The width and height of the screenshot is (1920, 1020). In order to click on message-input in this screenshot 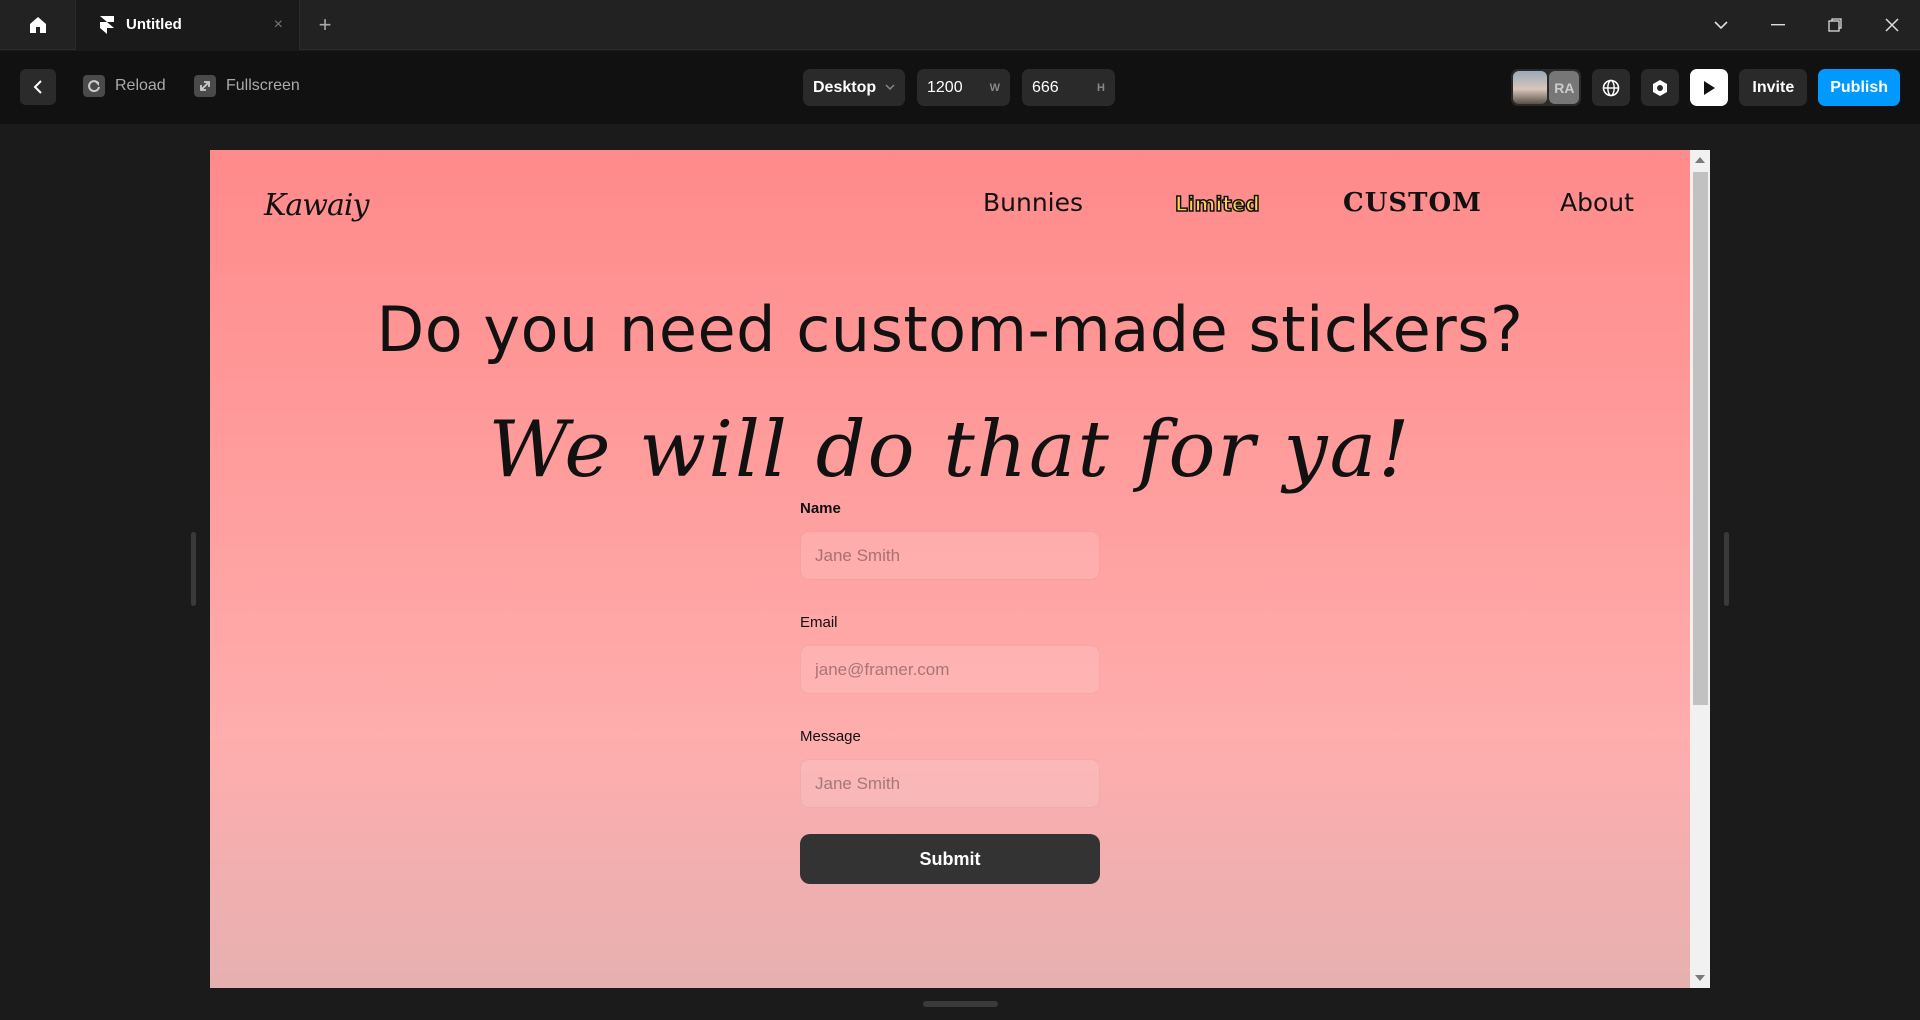, I will do `click(950, 783)`.